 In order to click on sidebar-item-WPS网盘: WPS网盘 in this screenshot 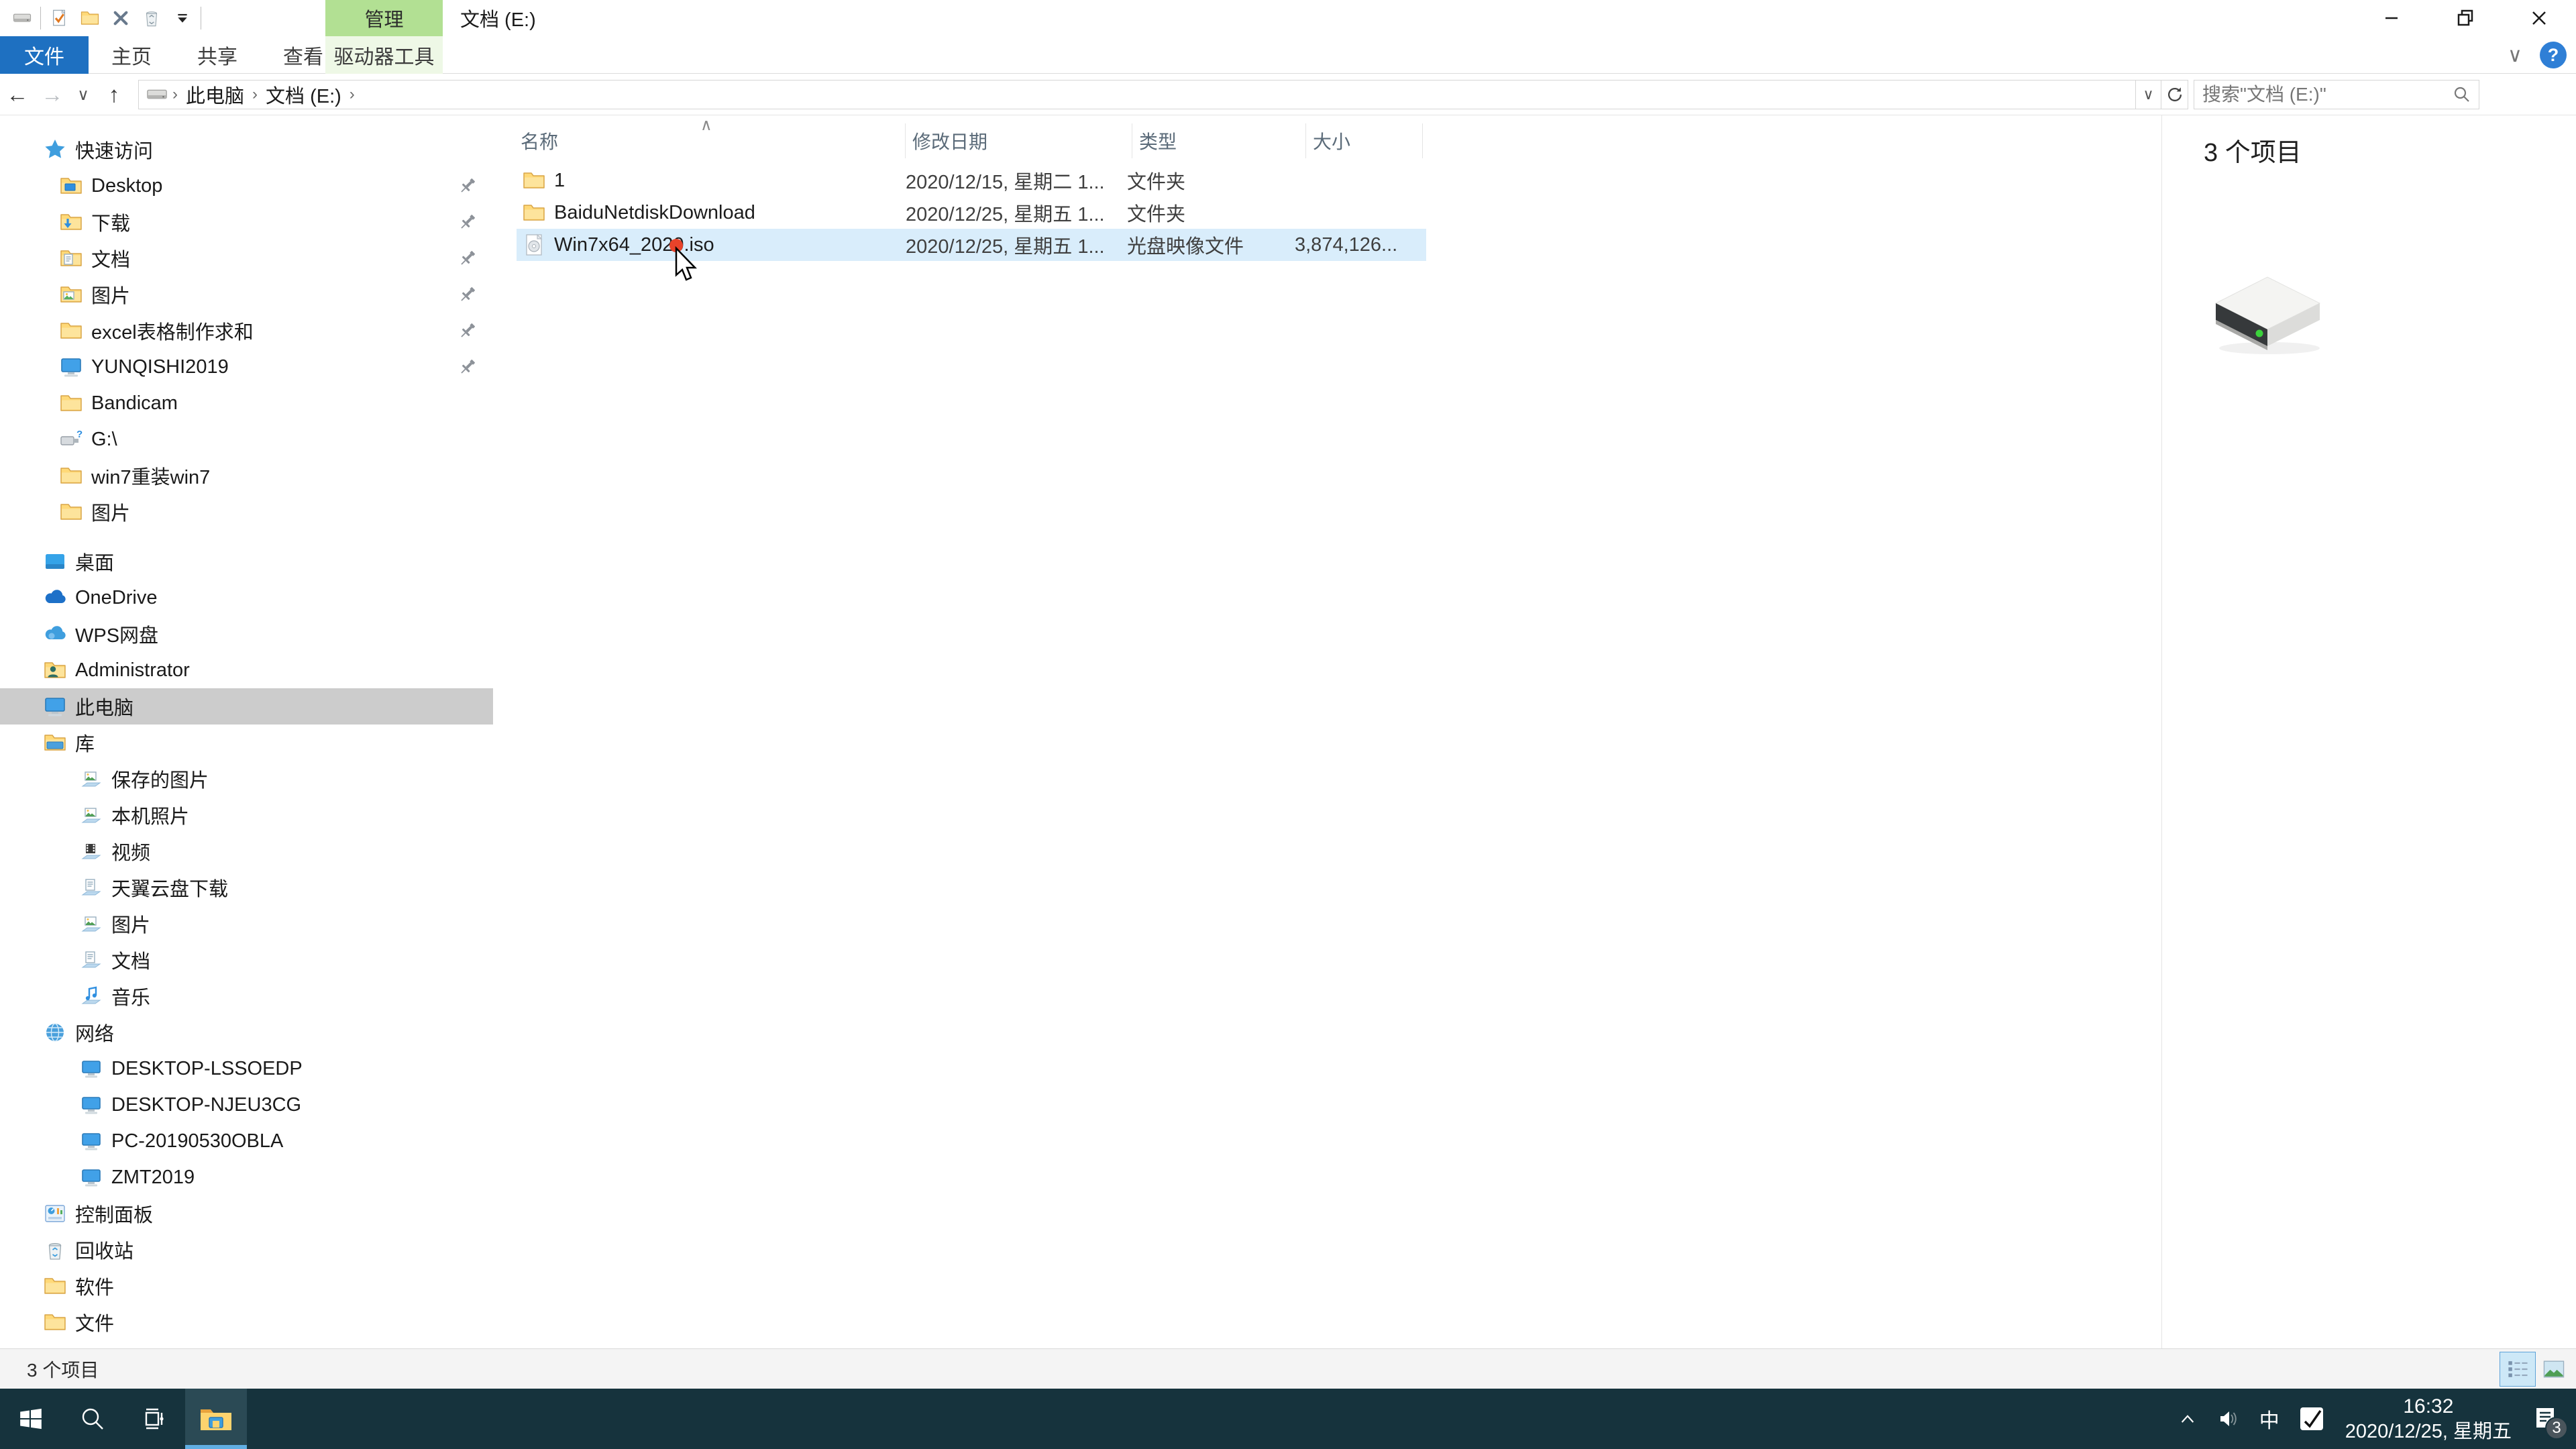, I will do `click(246, 634)`.